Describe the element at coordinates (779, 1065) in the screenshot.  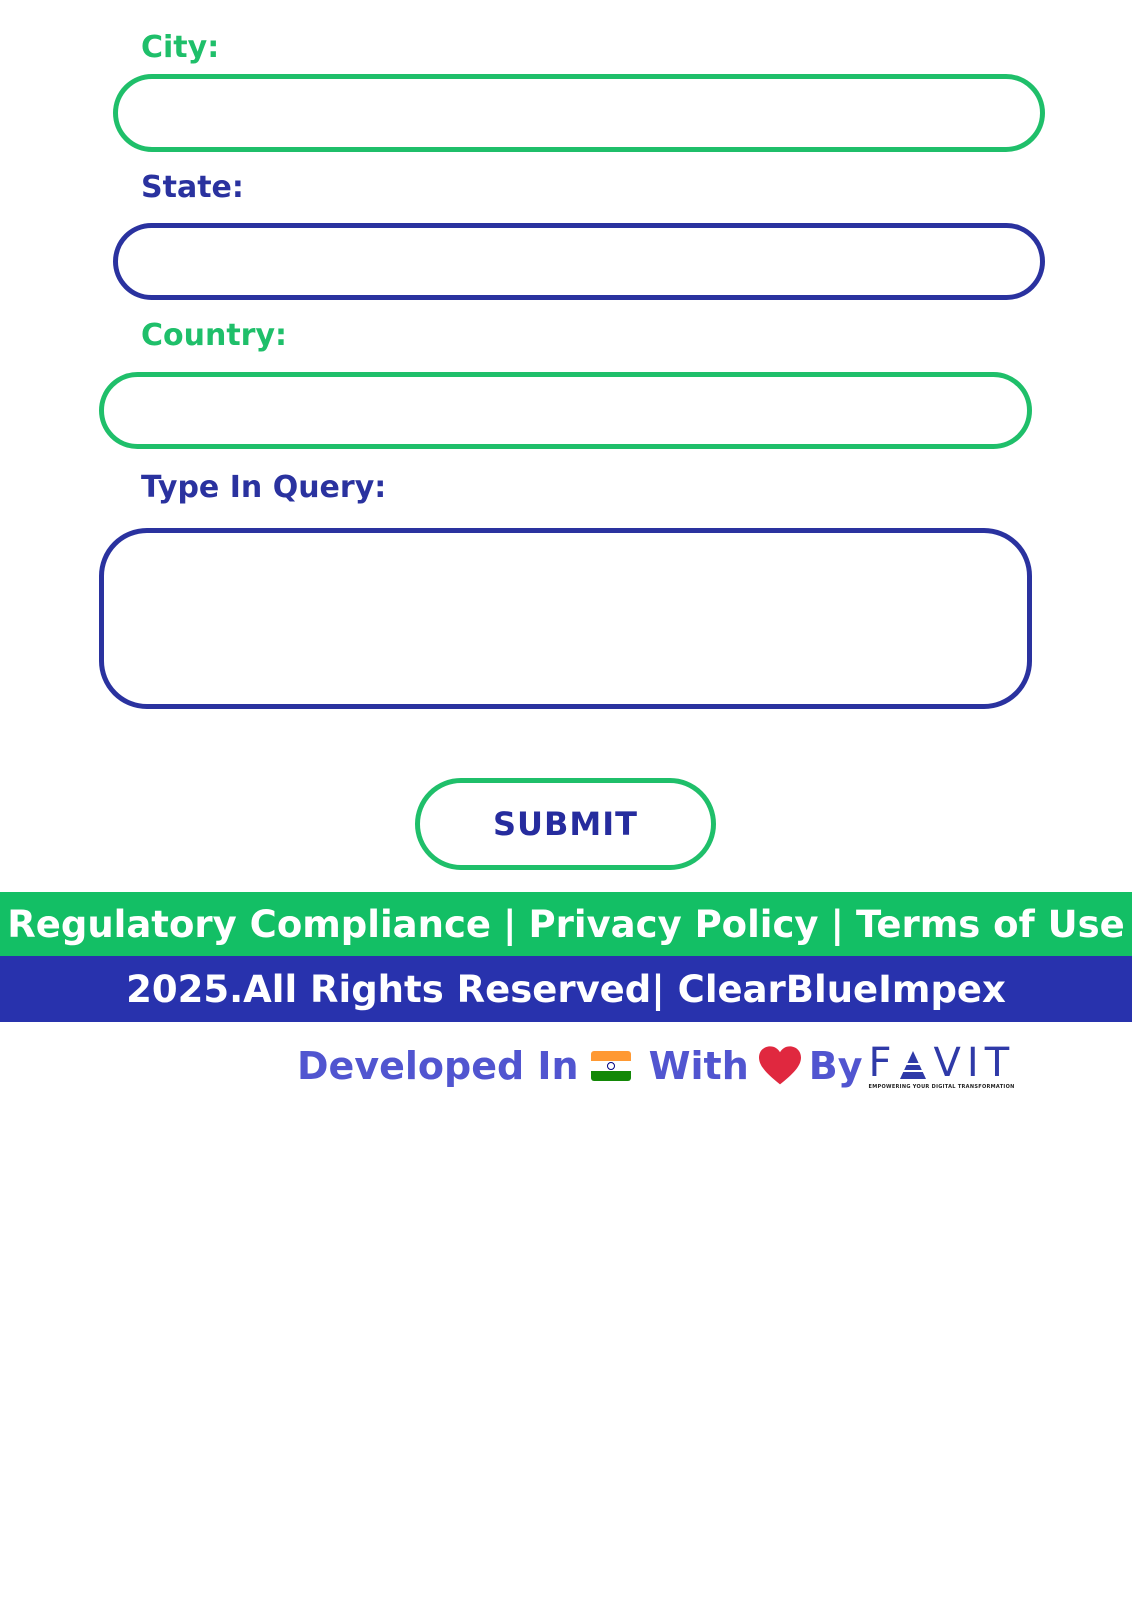
I see `heart-icon` at that location.